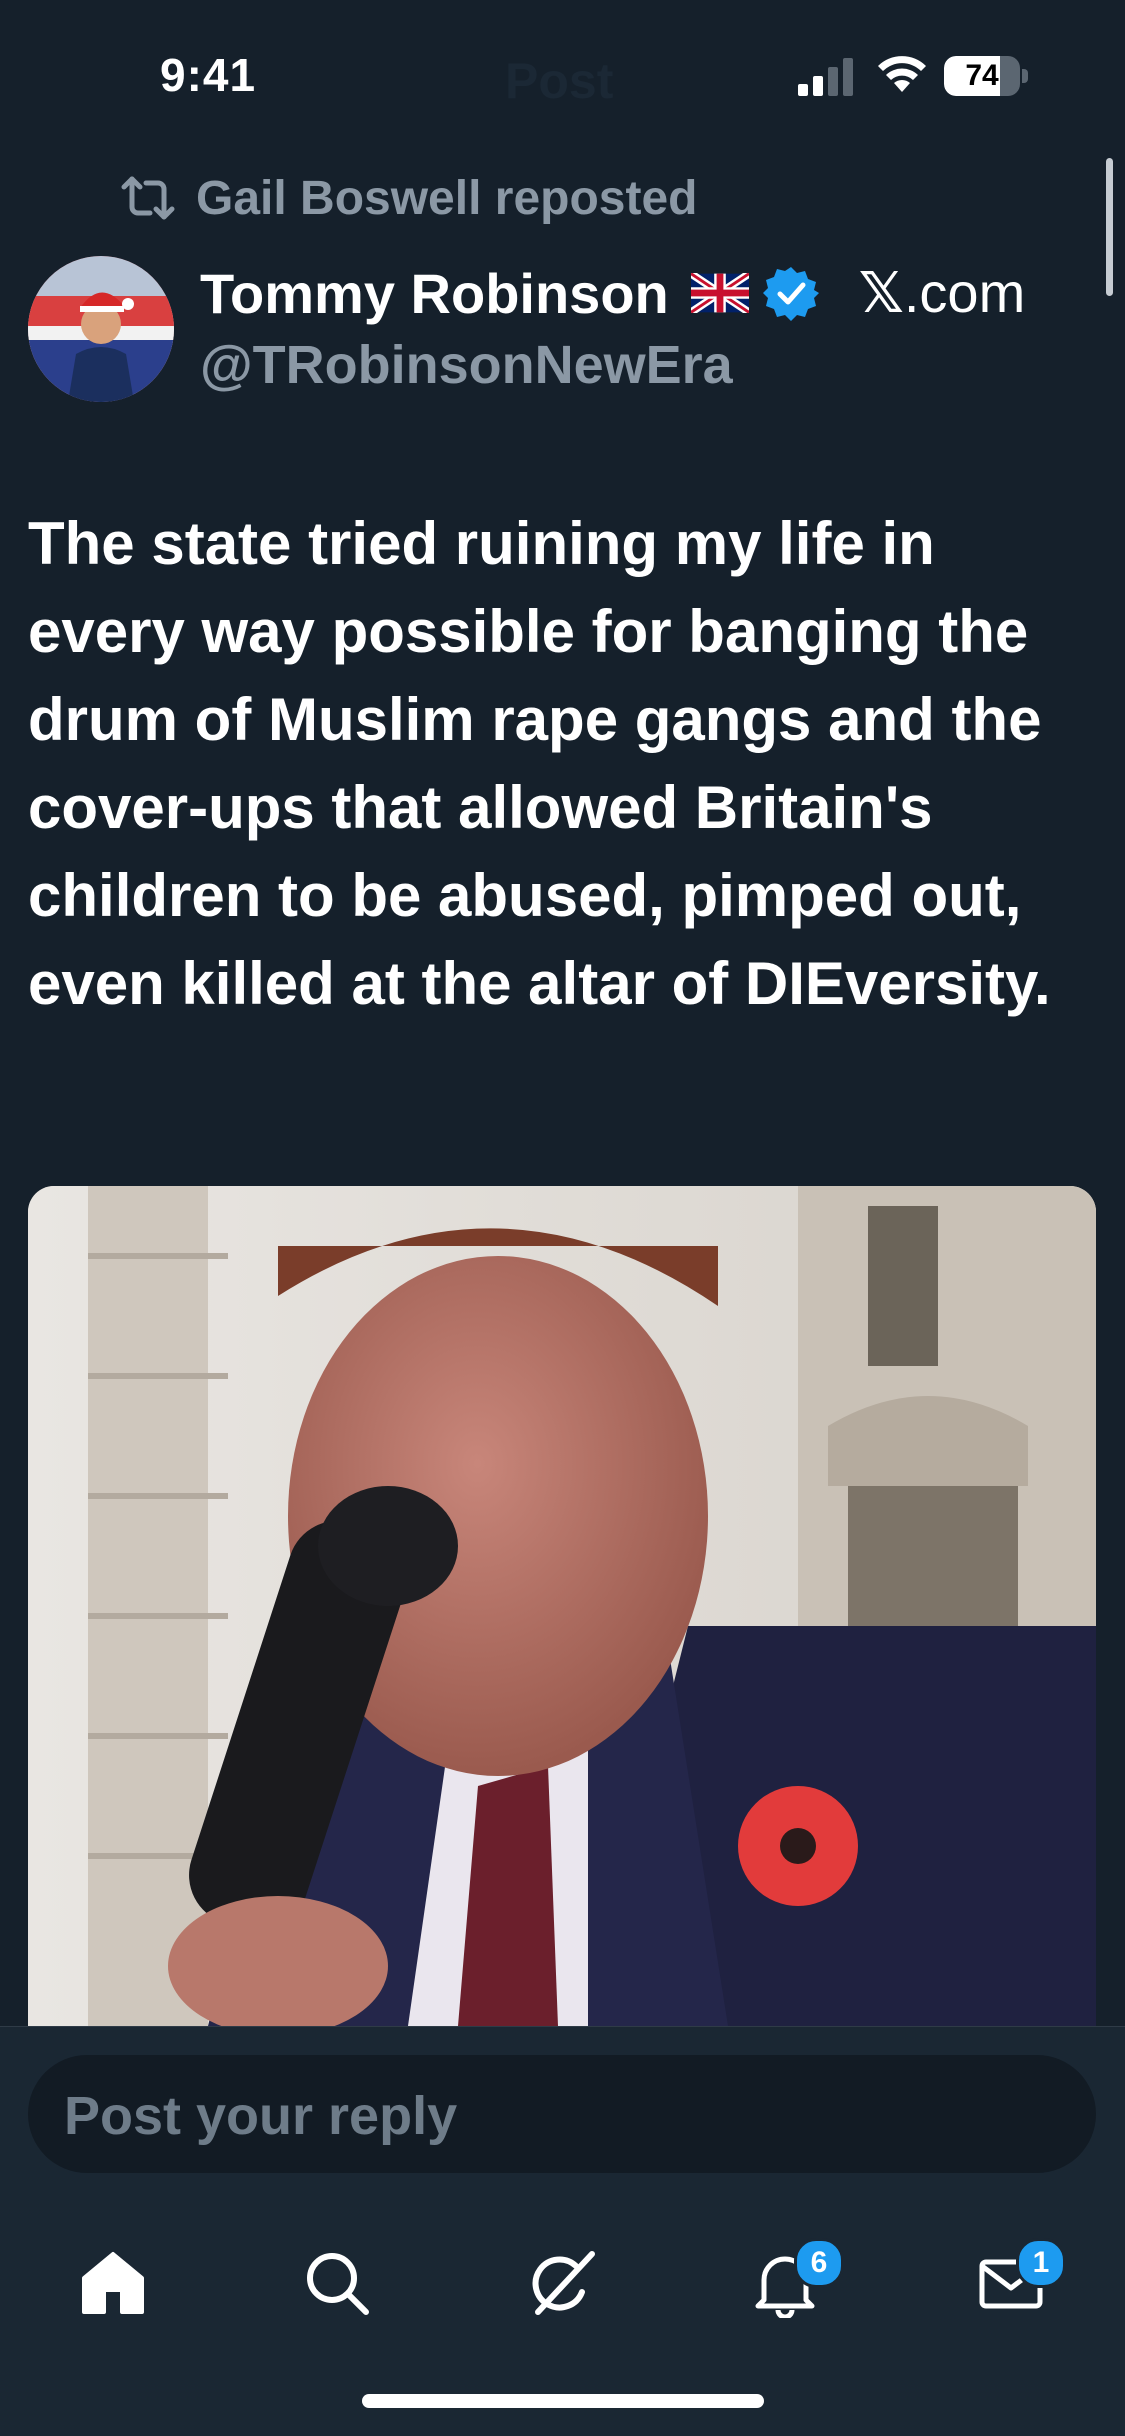  What do you see at coordinates (902, 74) in the screenshot?
I see `wifi-icon` at bounding box center [902, 74].